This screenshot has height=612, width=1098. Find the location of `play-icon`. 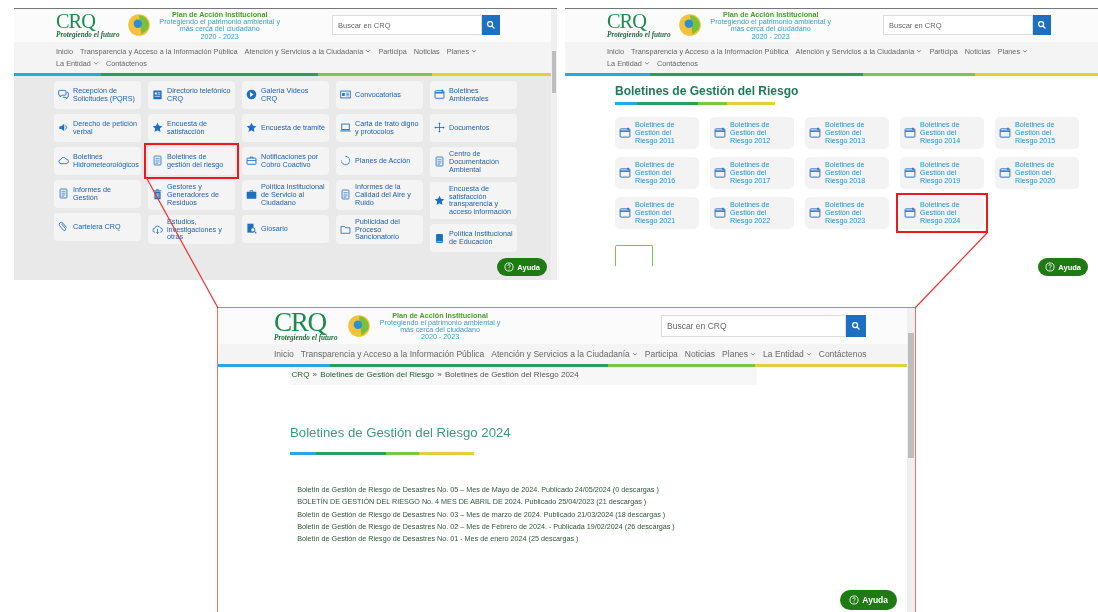

play-icon is located at coordinates (251, 95).